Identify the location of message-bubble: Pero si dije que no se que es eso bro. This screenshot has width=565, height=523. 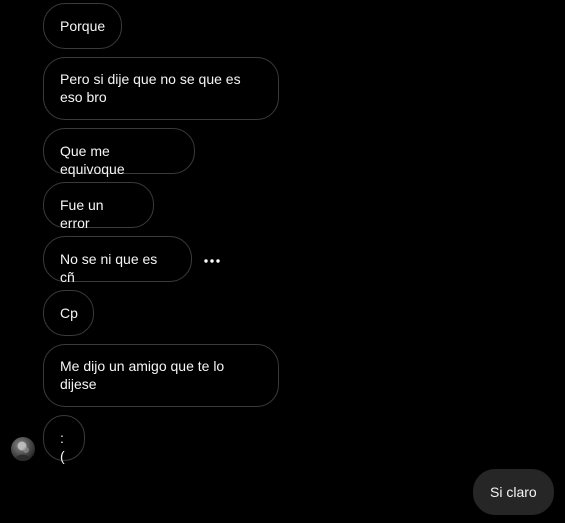
(161, 88).